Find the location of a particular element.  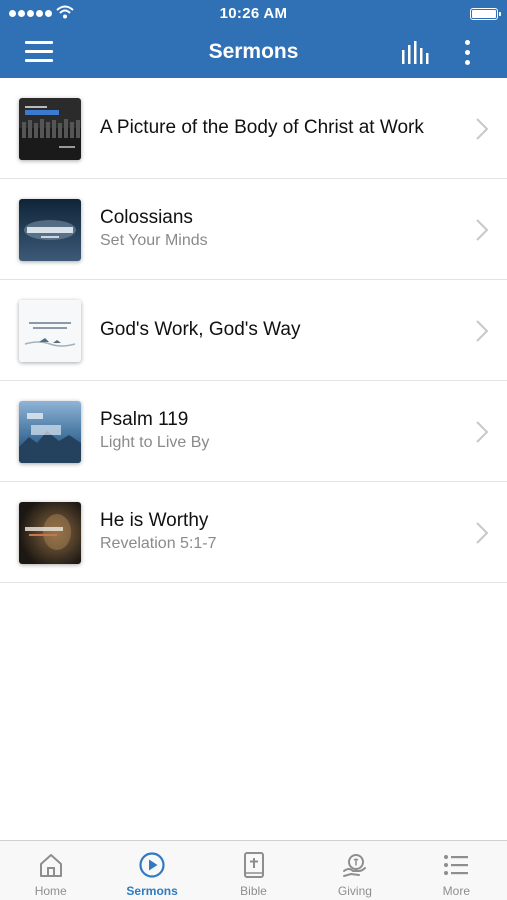

bar-chart-icon is located at coordinates (415, 53).